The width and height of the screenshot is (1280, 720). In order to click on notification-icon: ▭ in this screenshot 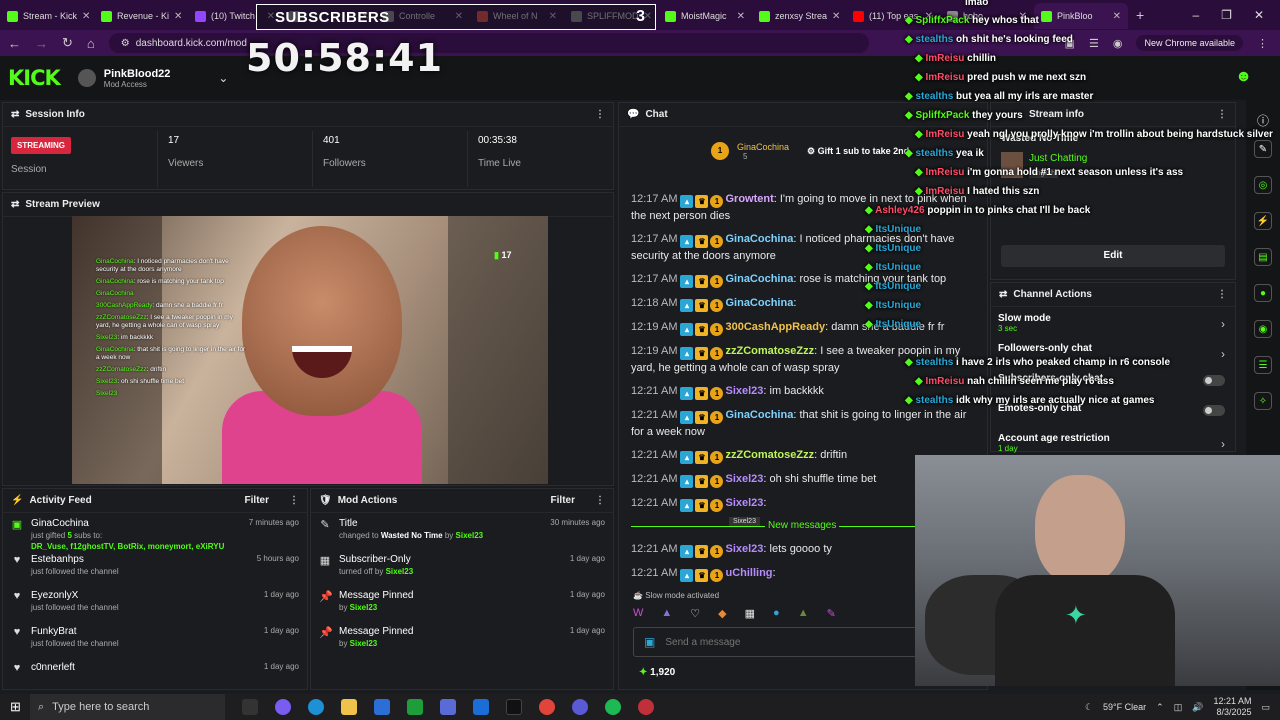, I will do `click(1265, 707)`.